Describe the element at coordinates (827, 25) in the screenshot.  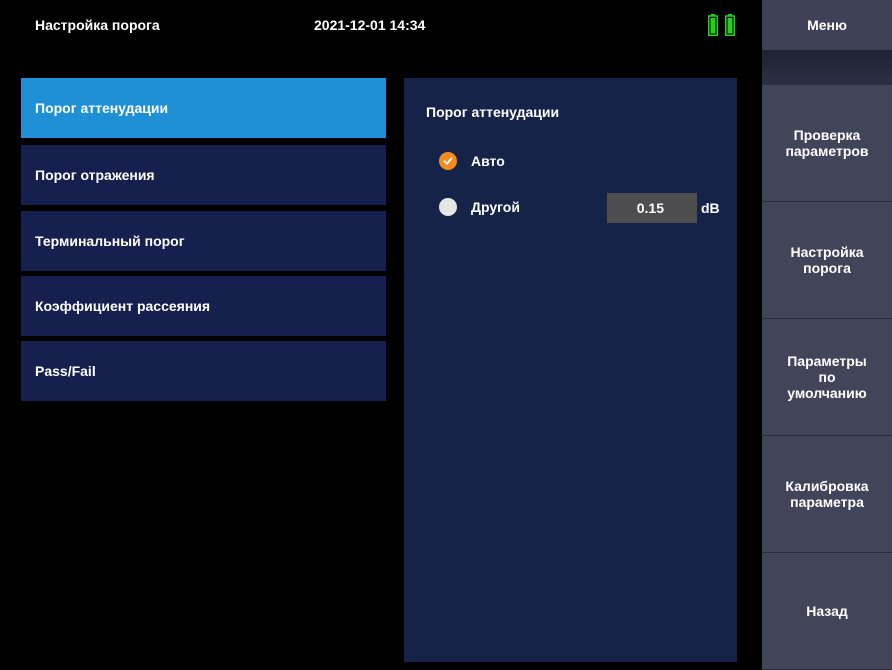
I see `menu-title: Меню` at that location.